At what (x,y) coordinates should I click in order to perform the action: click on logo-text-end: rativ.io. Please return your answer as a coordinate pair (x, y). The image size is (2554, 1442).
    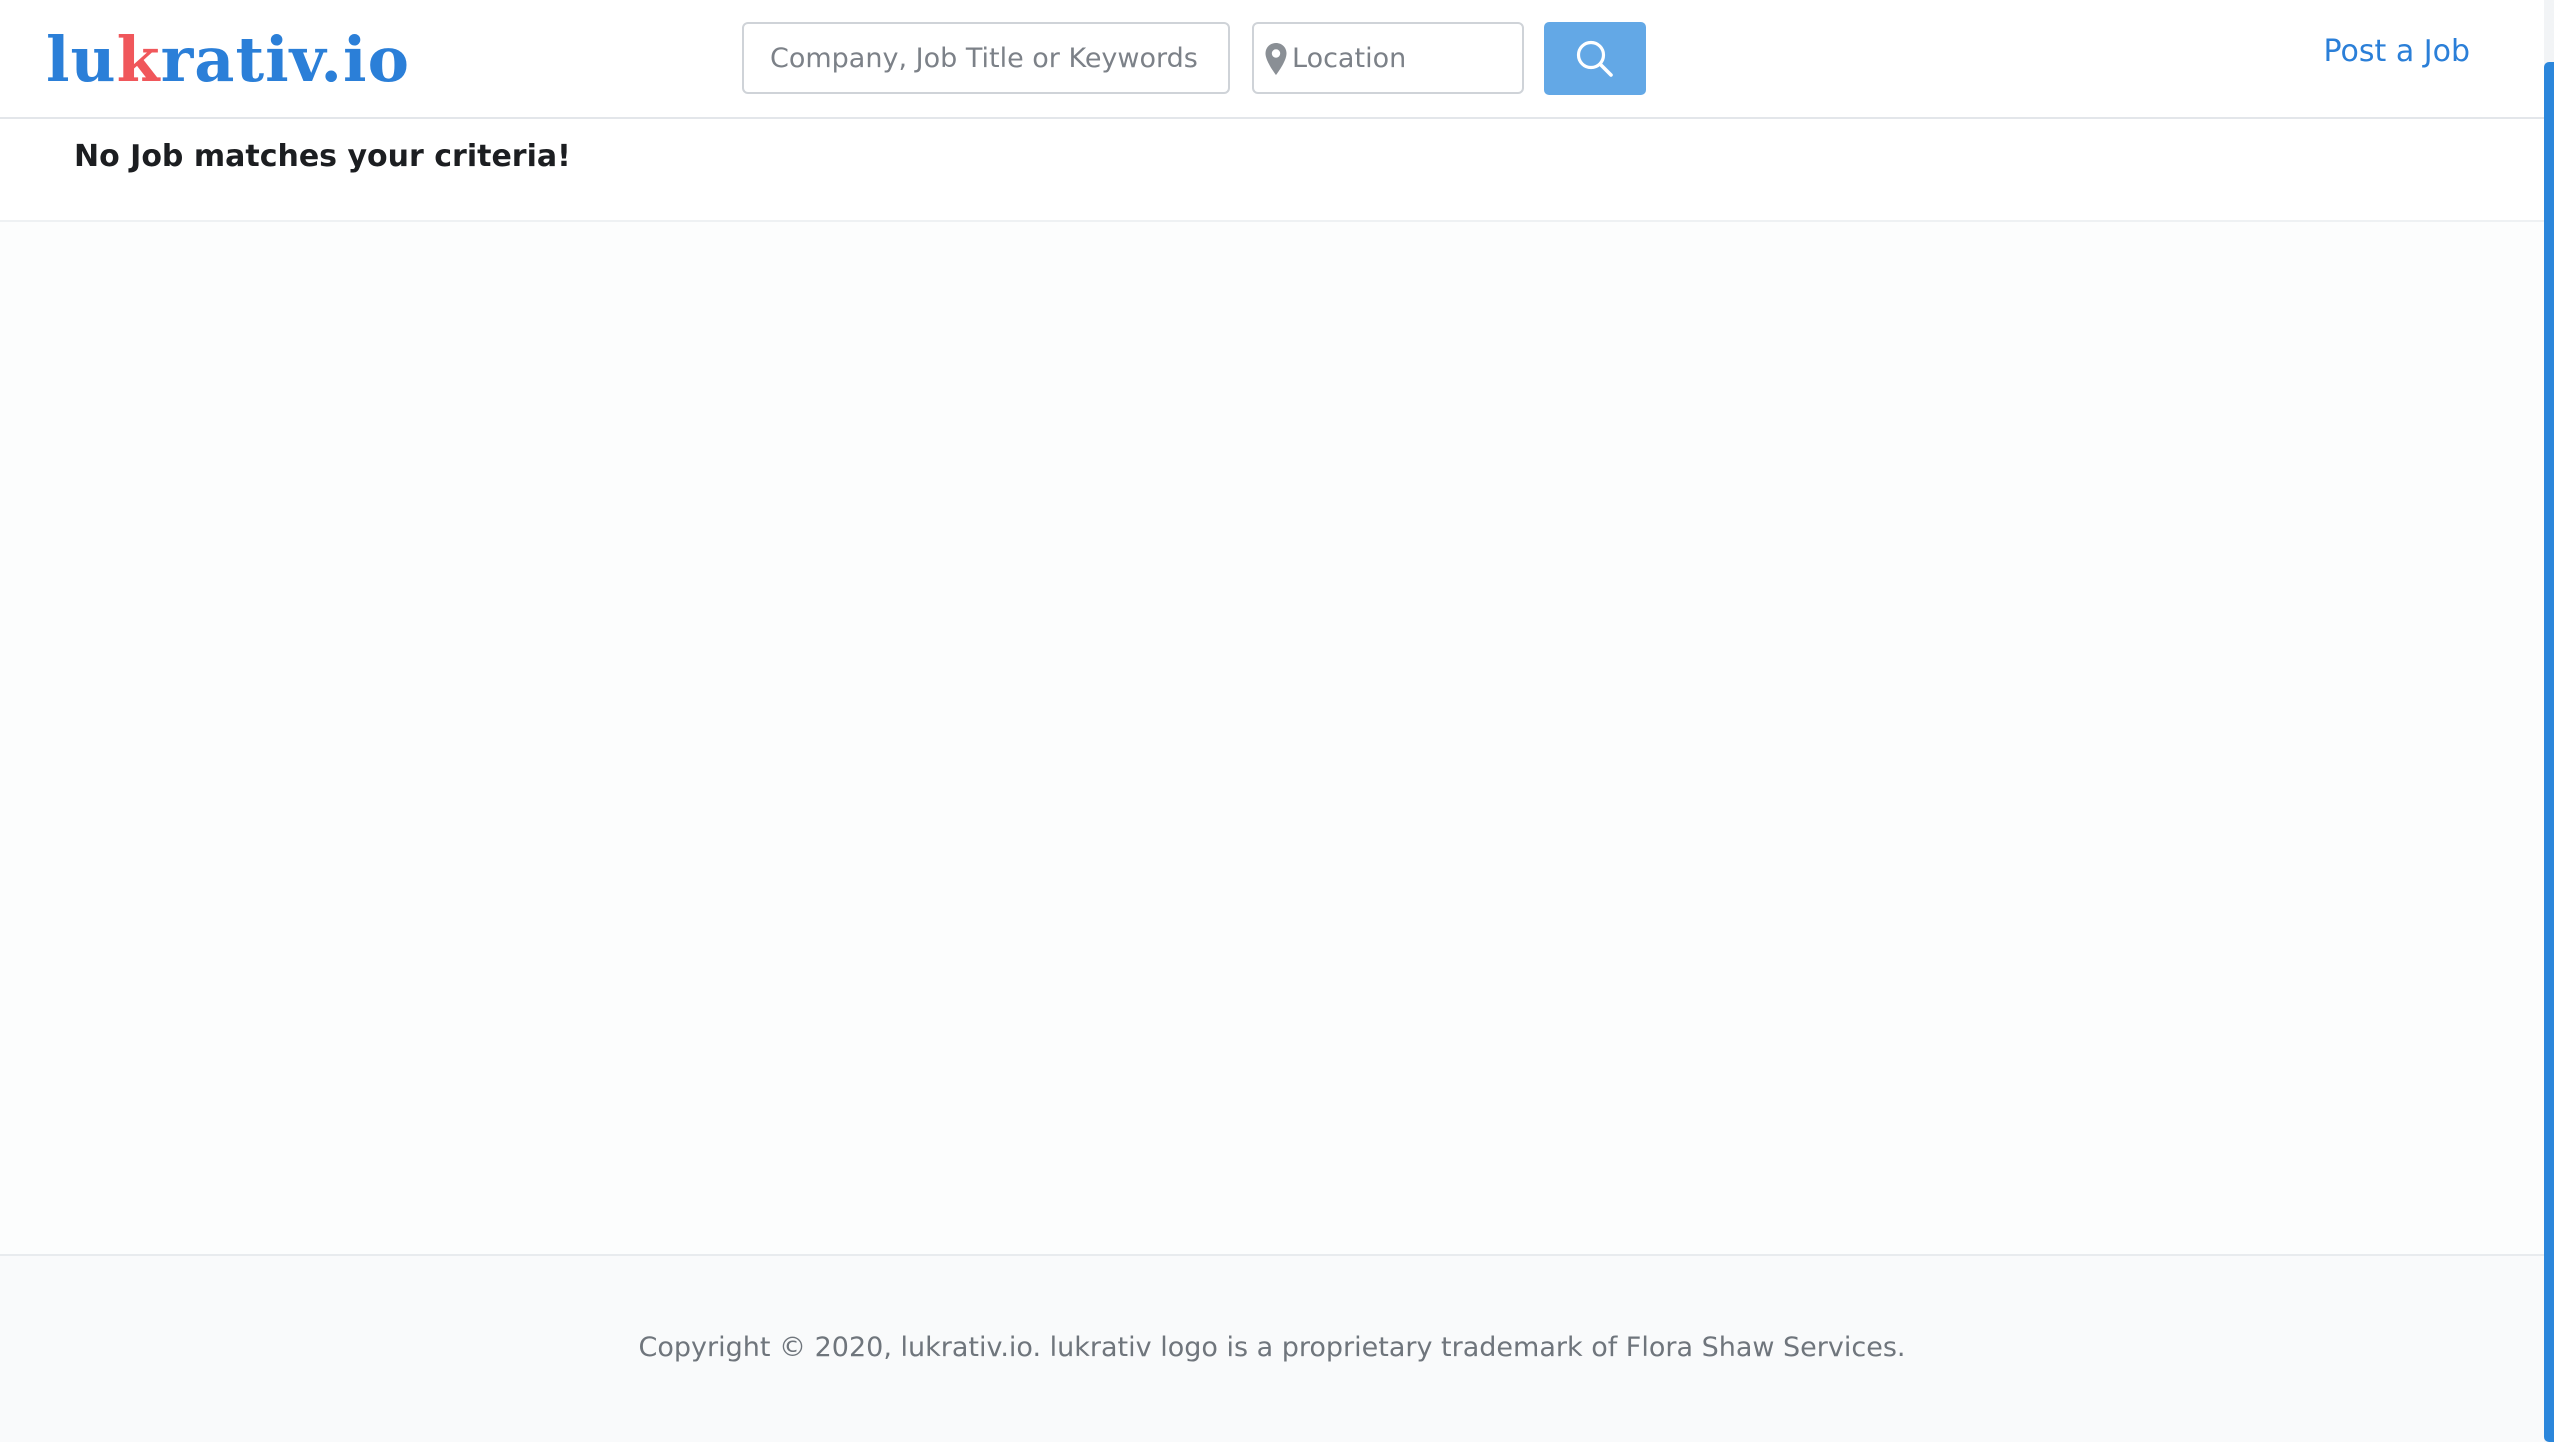
    Looking at the image, I should click on (285, 59).